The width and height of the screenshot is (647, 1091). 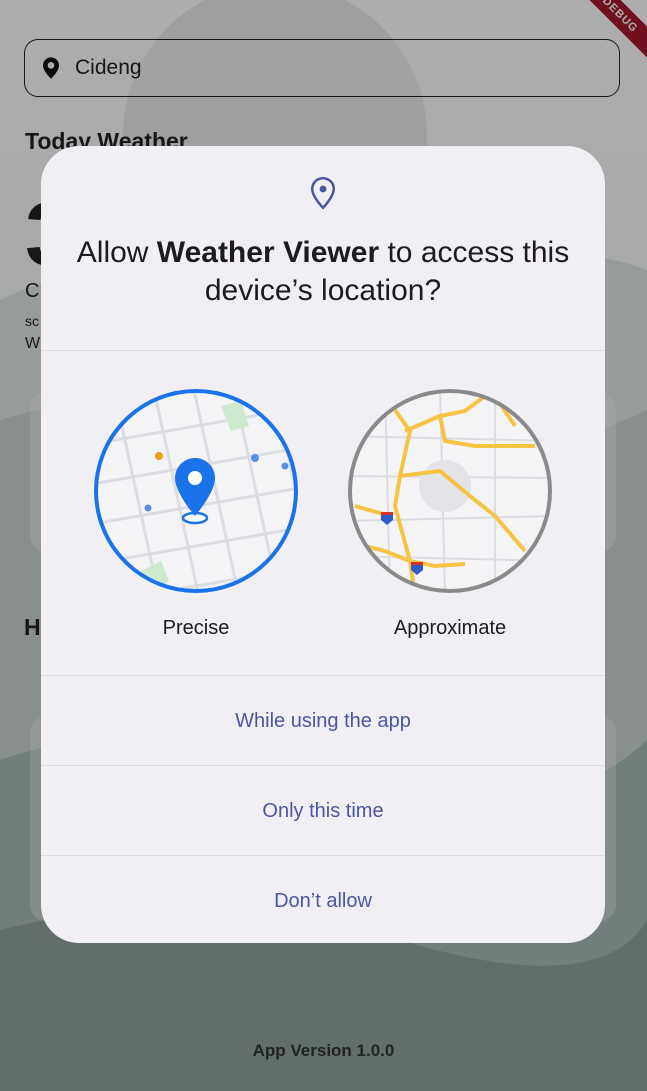 What do you see at coordinates (450, 491) in the screenshot?
I see `approximate-map-icon` at bounding box center [450, 491].